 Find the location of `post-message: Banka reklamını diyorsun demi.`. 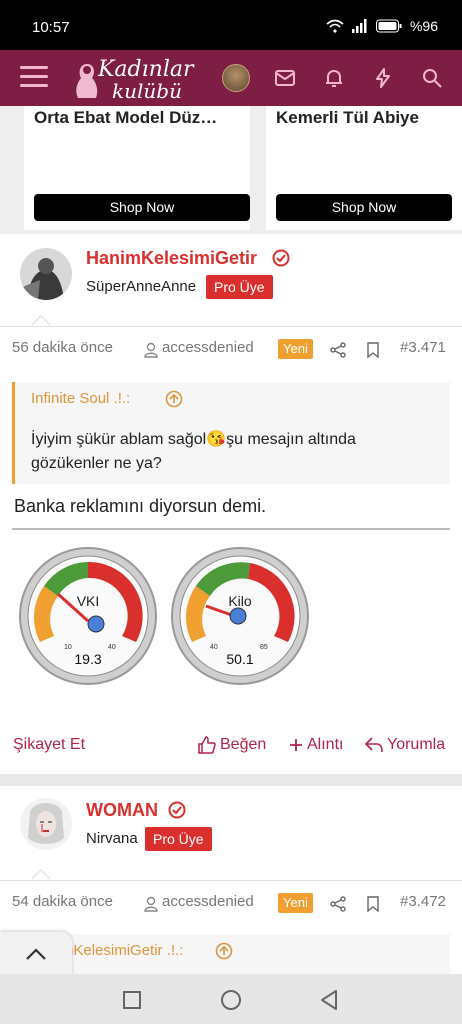

post-message: Banka reklamını diyorsun demi. is located at coordinates (140, 506).